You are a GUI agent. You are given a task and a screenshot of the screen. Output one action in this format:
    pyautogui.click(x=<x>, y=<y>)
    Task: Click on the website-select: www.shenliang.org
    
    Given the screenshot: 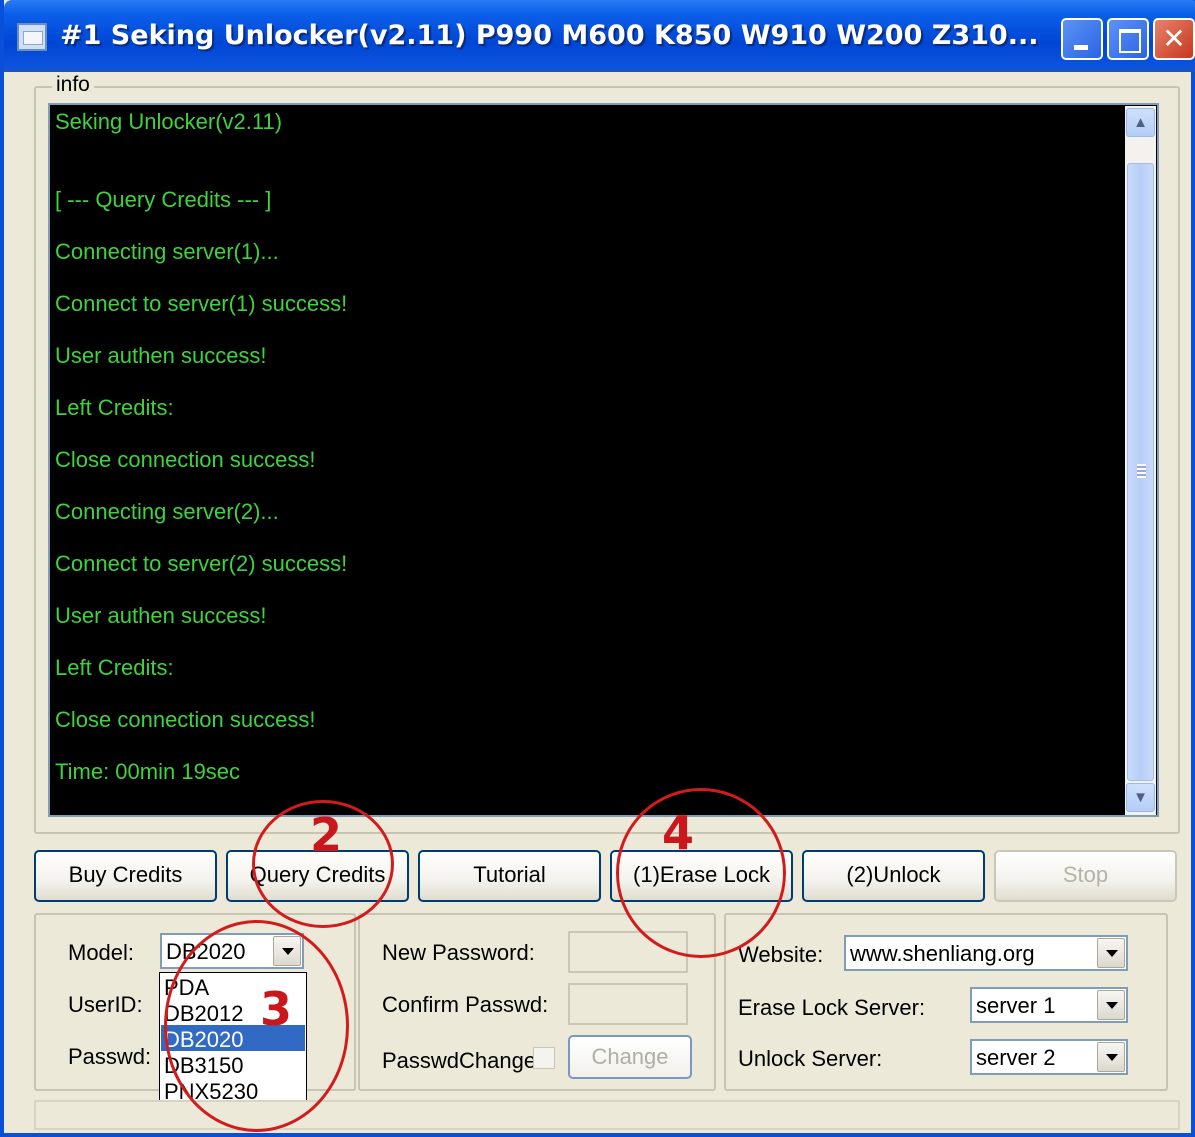 What is the action you would take?
    pyautogui.click(x=986, y=953)
    